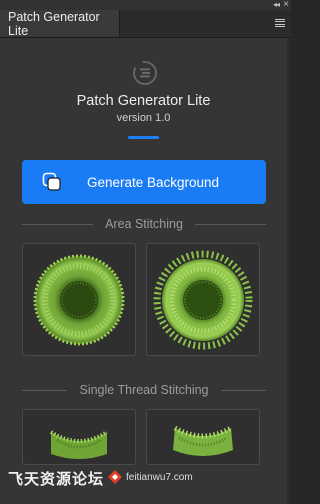 This screenshot has width=320, height=504. What do you see at coordinates (286, 5) in the screenshot?
I see `close-icon: ×` at bounding box center [286, 5].